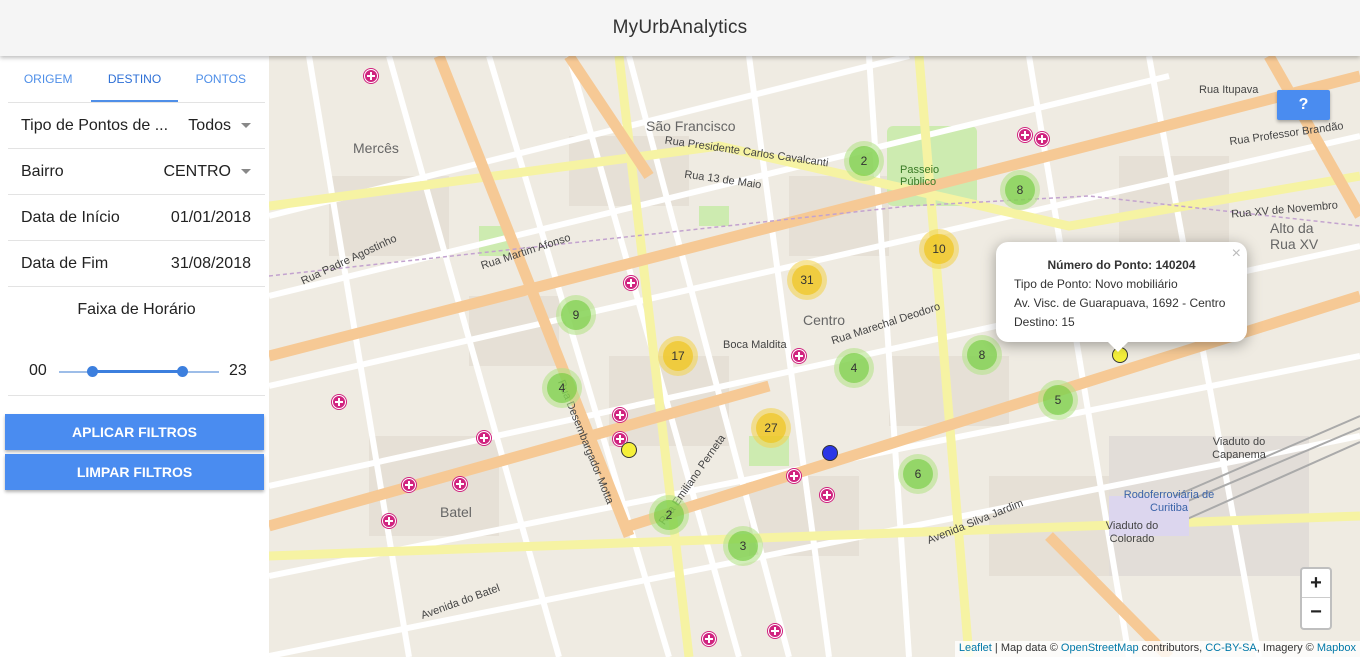 Image resolution: width=1360 pixels, height=657 pixels. Describe the element at coordinates (920, 176) in the screenshot. I see `place-passeio-publico: Passeio Público` at that location.